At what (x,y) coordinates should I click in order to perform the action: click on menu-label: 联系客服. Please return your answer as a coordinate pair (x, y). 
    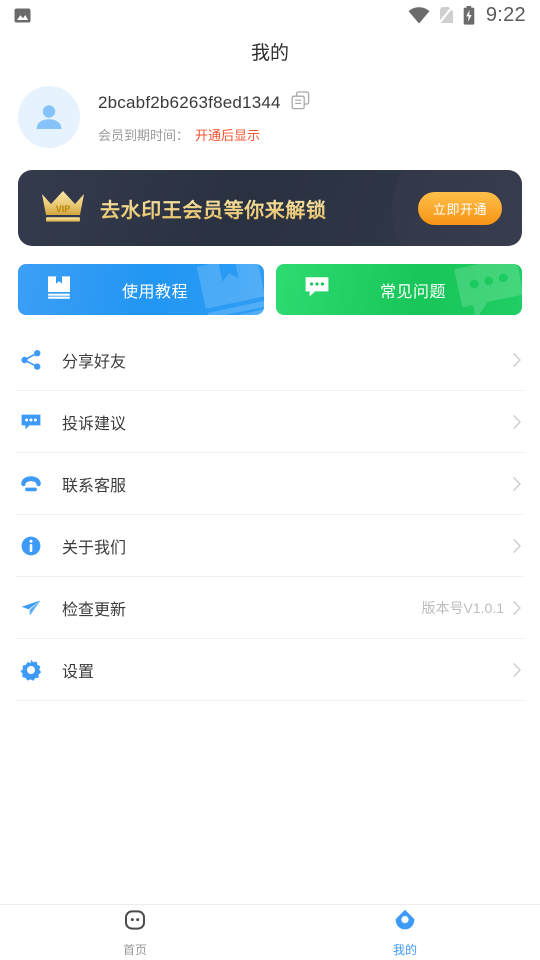
    Looking at the image, I should click on (94, 486).